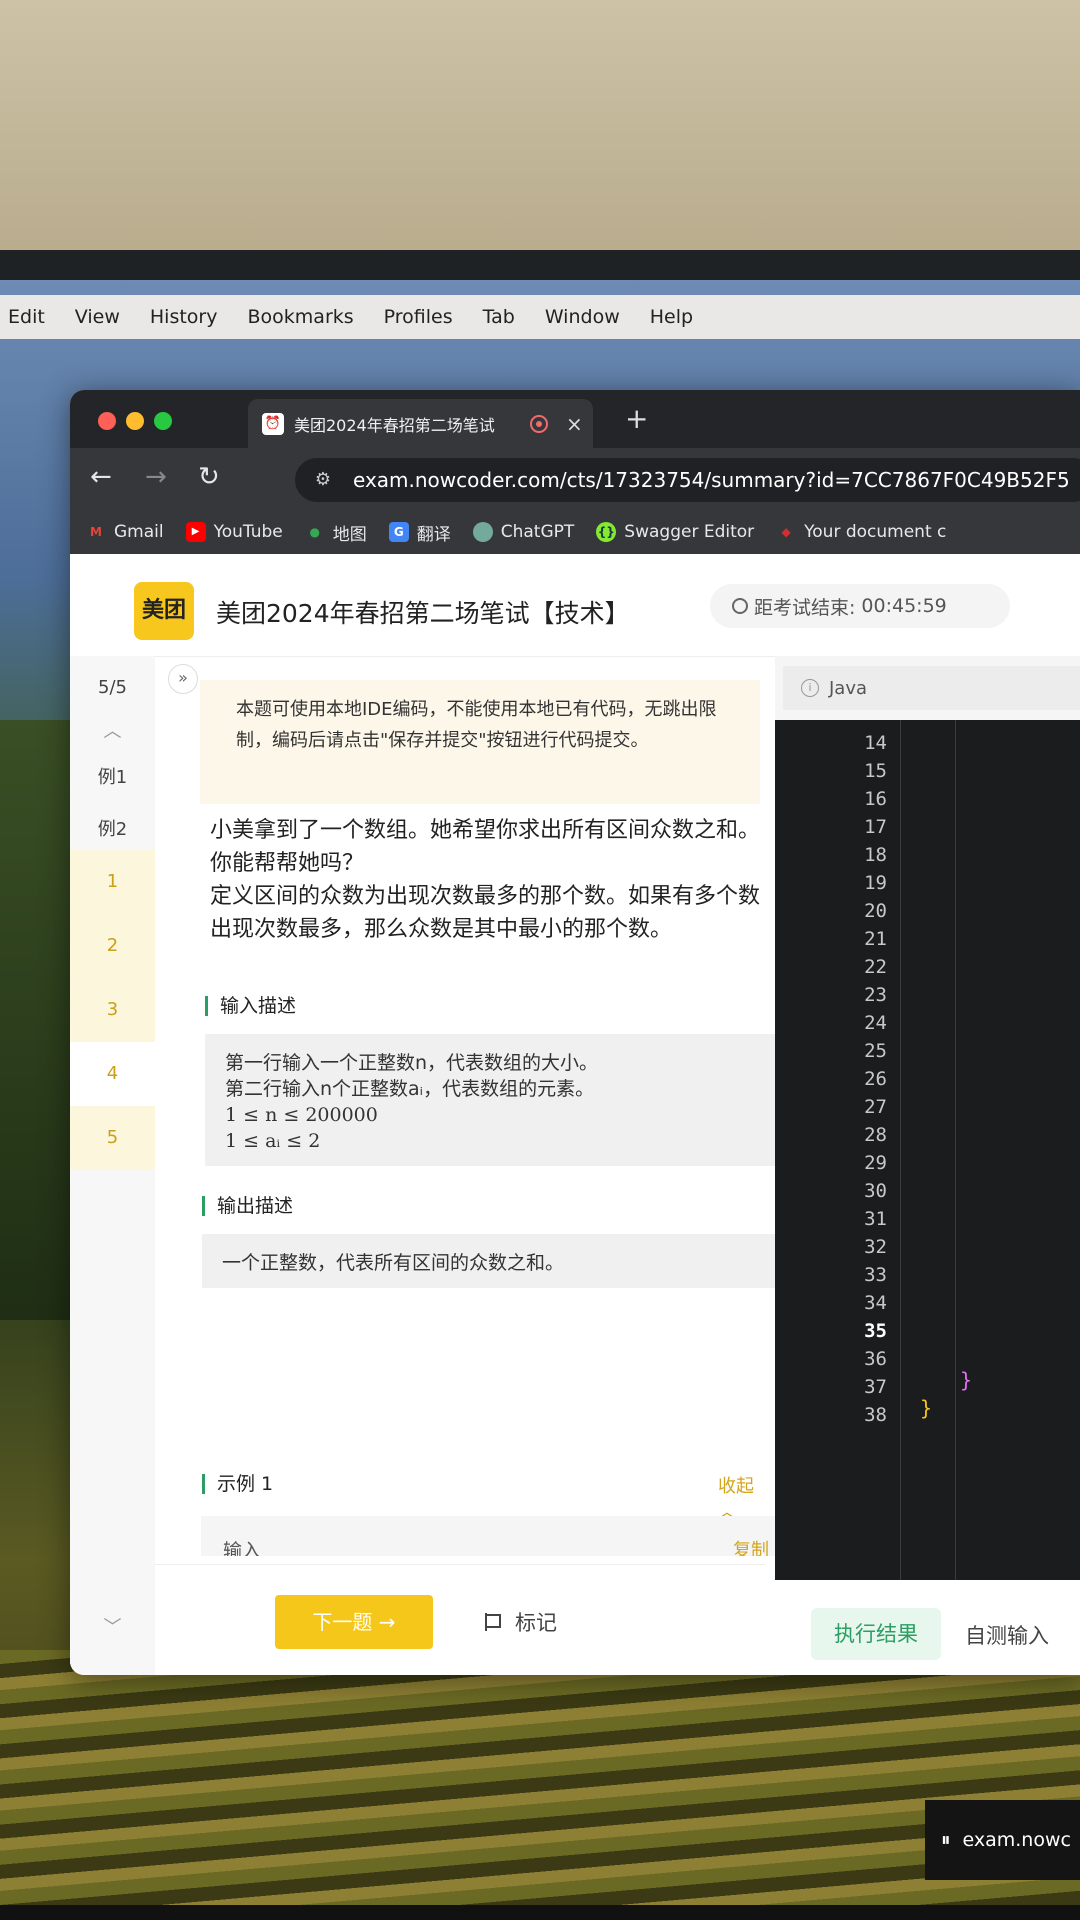 Image resolution: width=1080 pixels, height=1920 pixels. I want to click on input-description-title: 输入描述, so click(250, 1006).